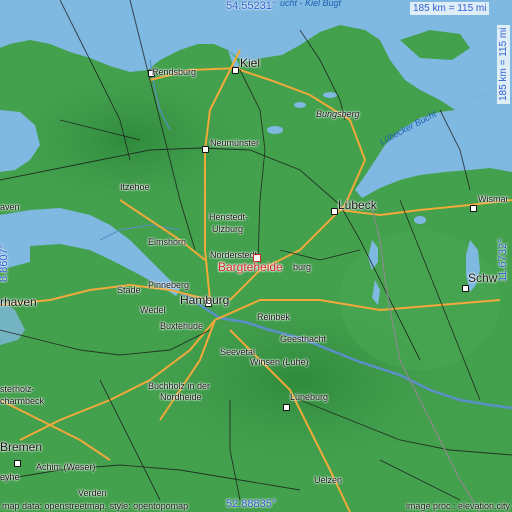 Image resolution: width=512 pixels, height=512 pixels. I want to click on city-itzehoe: Itzehoe, so click(135, 187).